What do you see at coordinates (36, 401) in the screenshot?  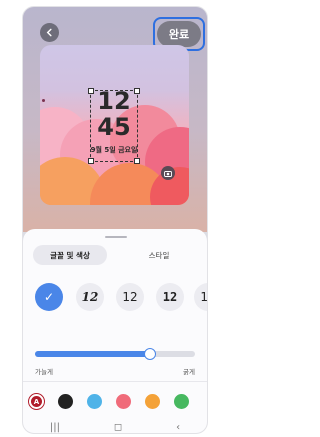 I see `color-swatch: A` at bounding box center [36, 401].